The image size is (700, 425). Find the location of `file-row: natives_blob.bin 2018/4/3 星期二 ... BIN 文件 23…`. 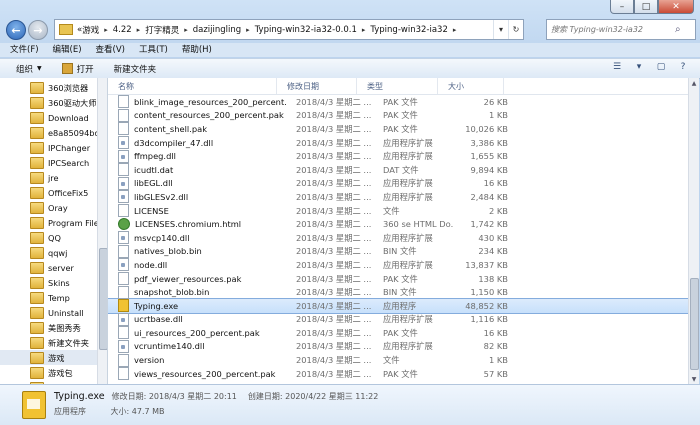

file-row: natives_blob.bin 2018/4/3 星期二 ... BIN 文件 23… is located at coordinates (398, 251).